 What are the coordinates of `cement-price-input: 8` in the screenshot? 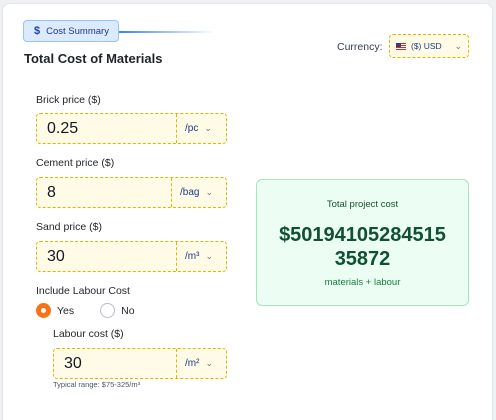 It's located at (104, 192).